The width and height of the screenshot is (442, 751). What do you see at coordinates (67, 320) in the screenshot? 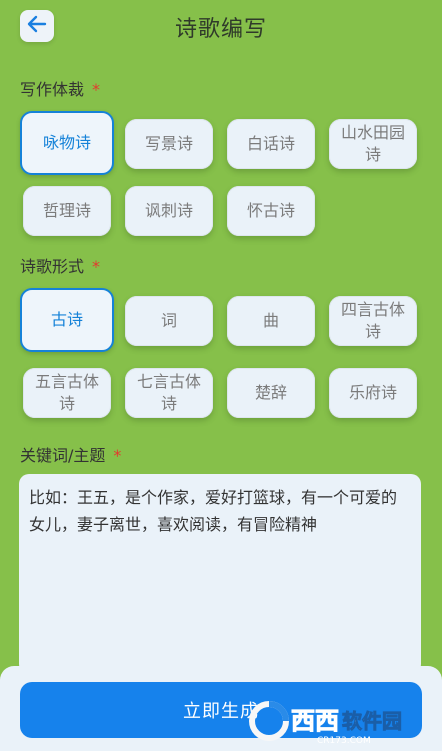
I see `form-chip-gushi: 古诗` at bounding box center [67, 320].